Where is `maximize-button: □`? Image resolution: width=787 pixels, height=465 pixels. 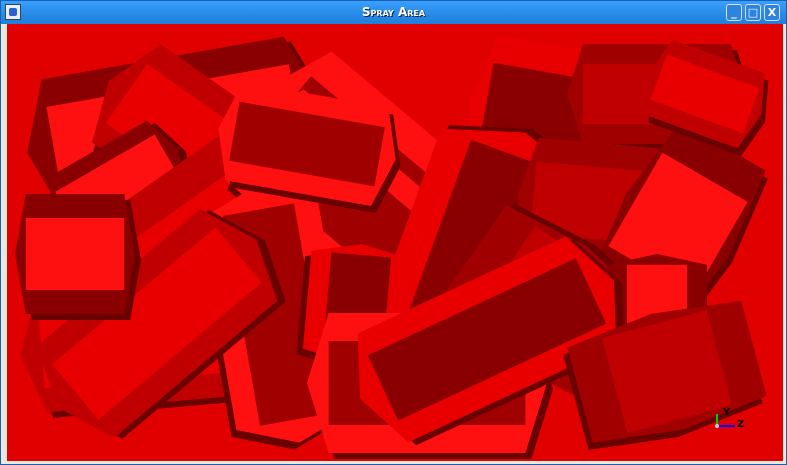
maximize-button: □ is located at coordinates (753, 12).